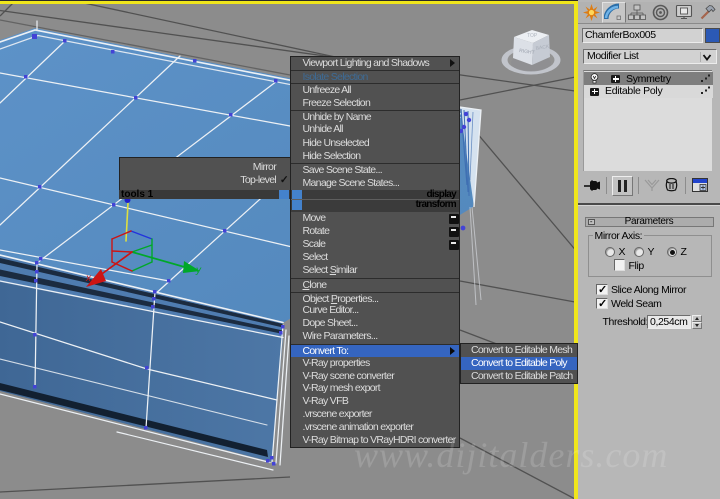 This screenshot has height=499, width=720. Describe the element at coordinates (198, 270) in the screenshot. I see `svg-text: y` at that location.